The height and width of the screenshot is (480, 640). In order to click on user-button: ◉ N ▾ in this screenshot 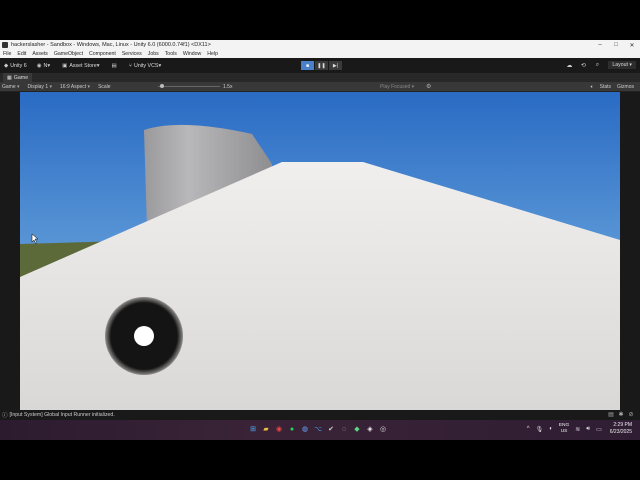, I will do `click(44, 66)`.